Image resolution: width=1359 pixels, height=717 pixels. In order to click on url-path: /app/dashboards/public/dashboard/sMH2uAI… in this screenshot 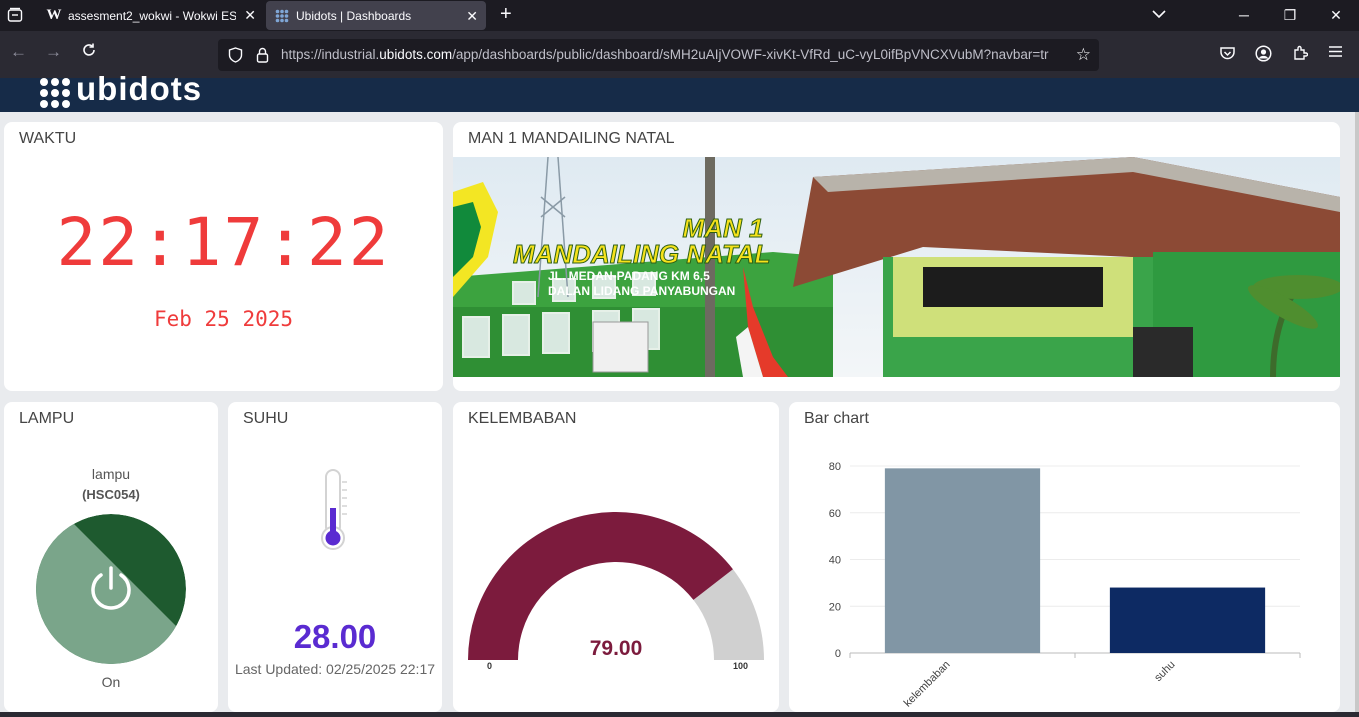, I will do `click(750, 54)`.